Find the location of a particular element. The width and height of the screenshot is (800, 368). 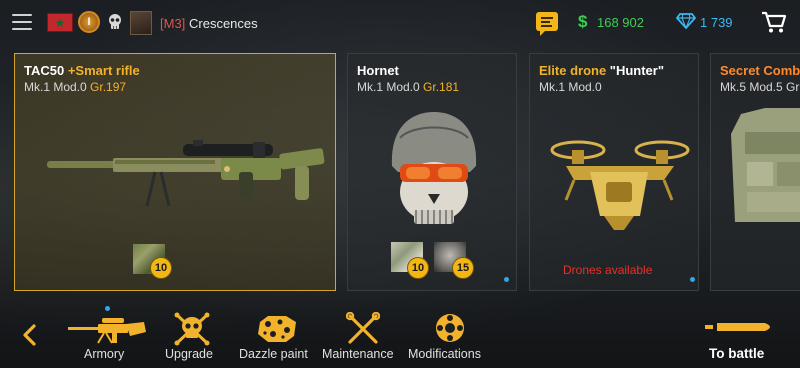

player-avatar is located at coordinates (141, 23).